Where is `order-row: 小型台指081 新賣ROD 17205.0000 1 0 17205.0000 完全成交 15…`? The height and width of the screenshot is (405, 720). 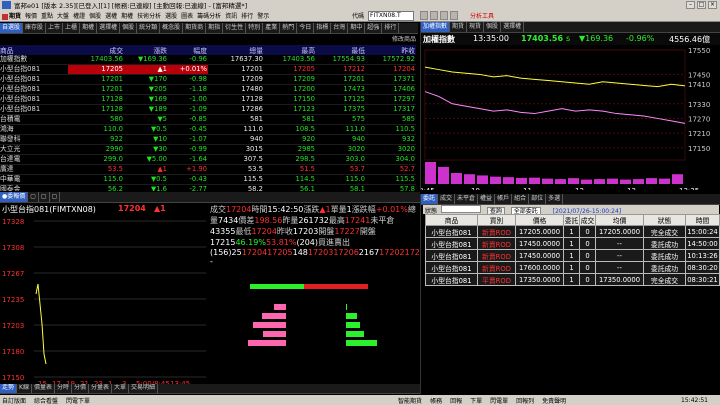
order-row: 小型台指081 新賣ROD 17205.0000 1 0 17205.0000 完全成交 15… is located at coordinates (572, 231).